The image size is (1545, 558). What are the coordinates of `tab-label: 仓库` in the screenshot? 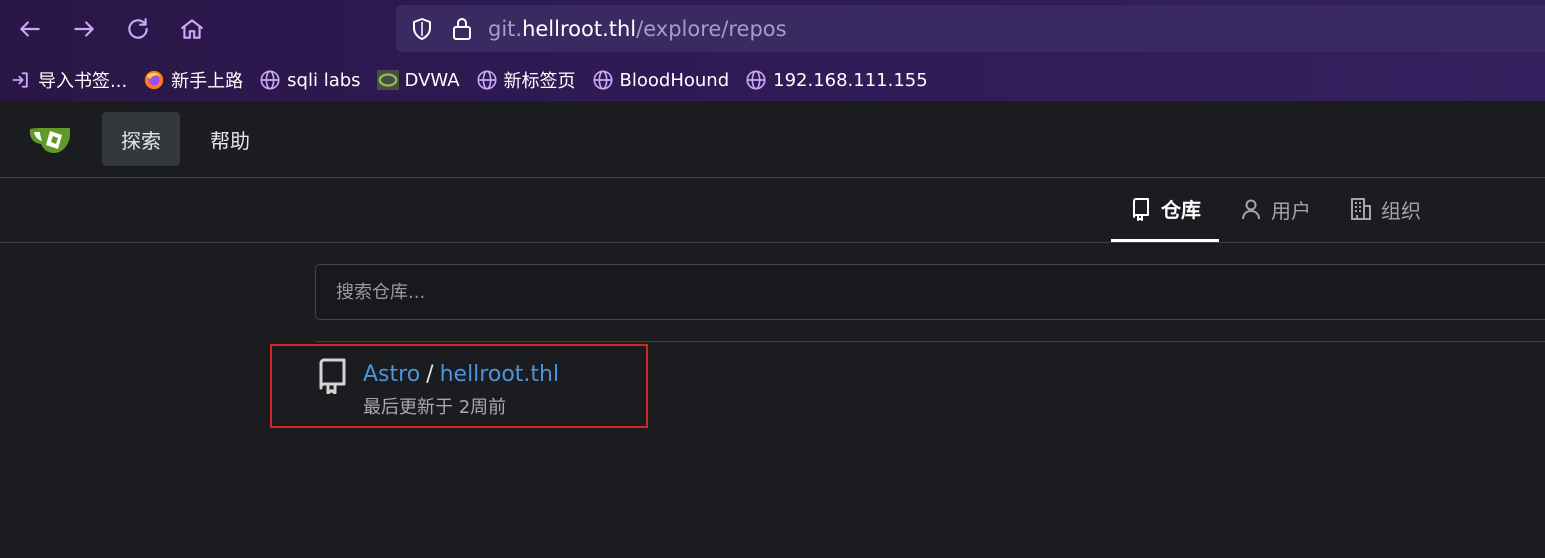 It's located at (1181, 210).